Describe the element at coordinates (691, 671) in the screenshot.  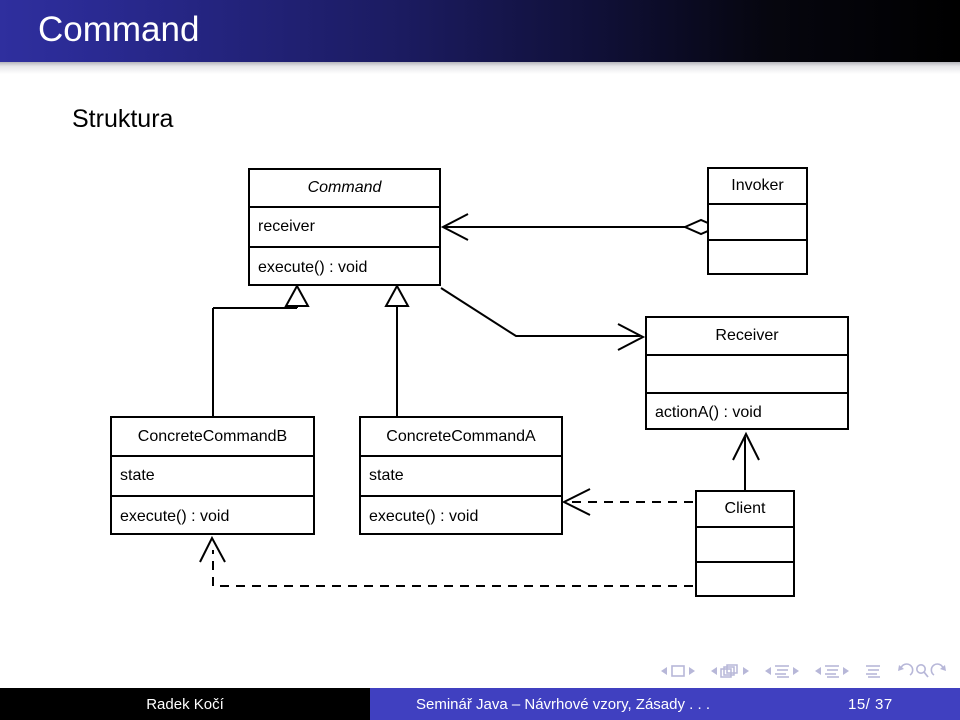
I see `next-frame-icon` at that location.